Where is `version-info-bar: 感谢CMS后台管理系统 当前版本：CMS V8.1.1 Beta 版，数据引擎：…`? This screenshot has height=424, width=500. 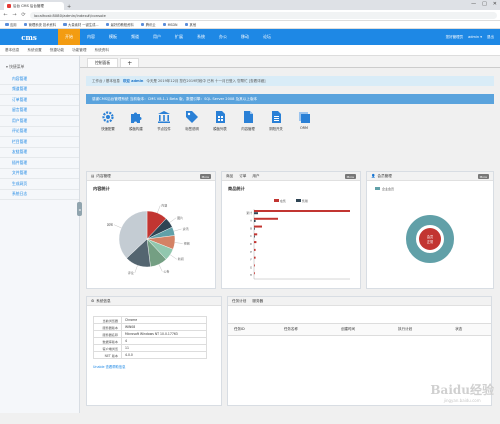 version-info-bar: 感谢CMS后台管理系统 当前版本：CMS V8.1.1 Beta 版，数据引擎：… is located at coordinates (290, 99).